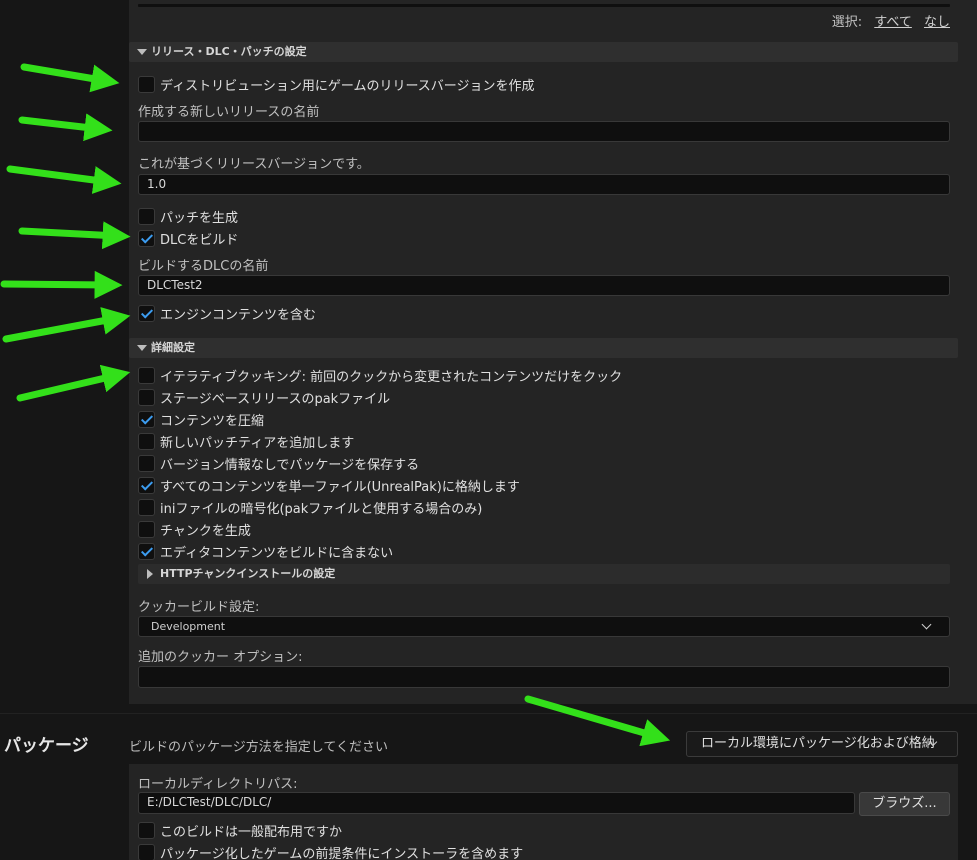 This screenshot has width=977, height=860. Describe the element at coordinates (146, 397) in the screenshot. I see `stage-base-release-pak-checkbox` at that location.